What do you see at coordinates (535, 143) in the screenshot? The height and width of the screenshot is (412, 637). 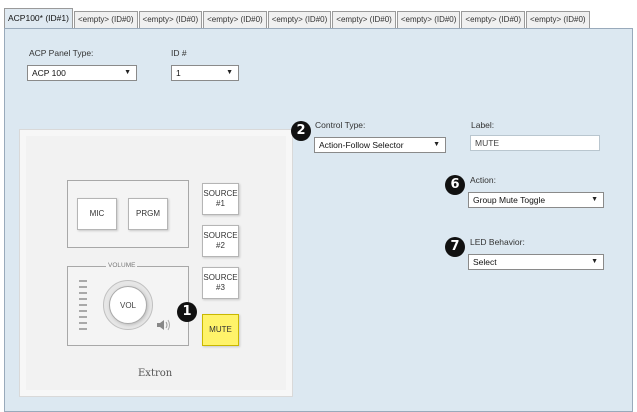 I see `label-input: MUTE` at bounding box center [535, 143].